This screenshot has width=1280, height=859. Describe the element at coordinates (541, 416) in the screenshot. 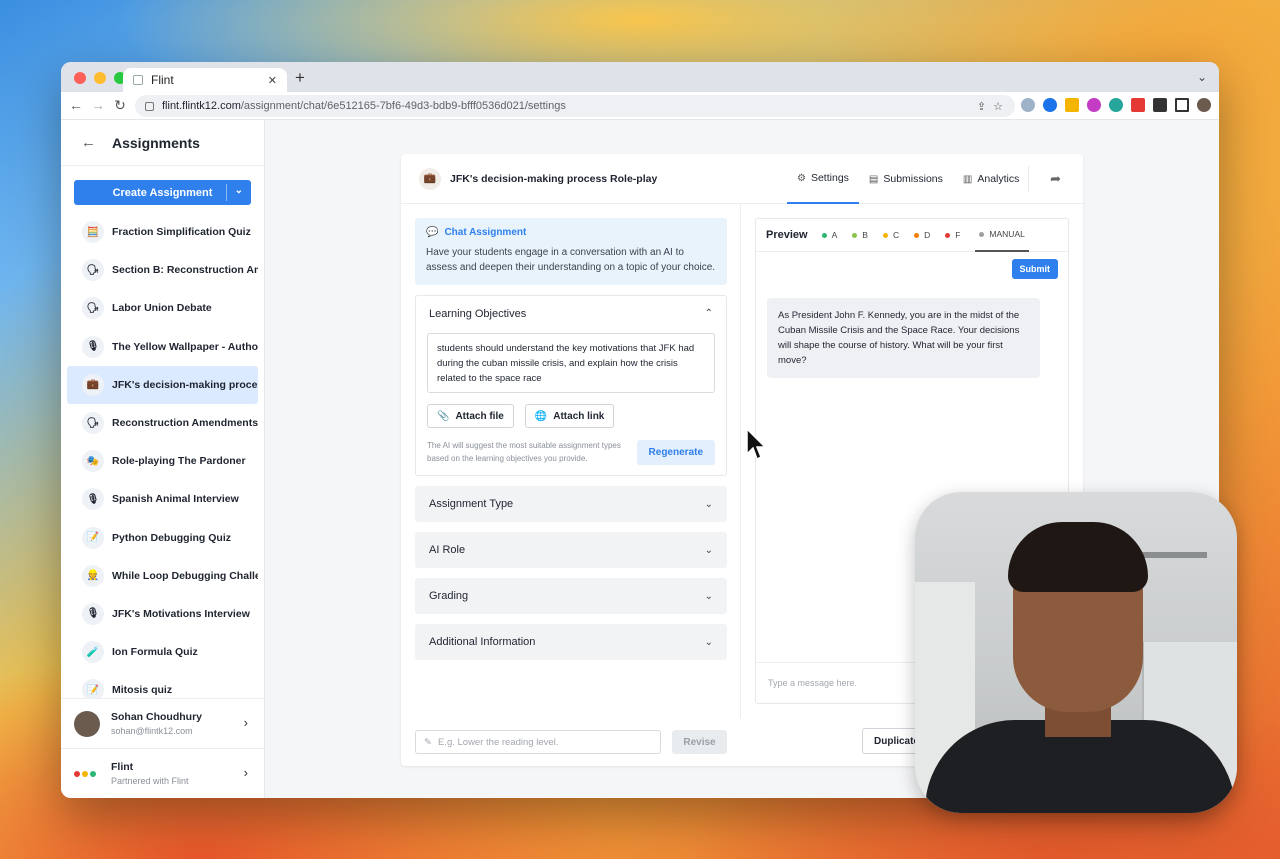

I see `globe-icon: 🌐` at that location.